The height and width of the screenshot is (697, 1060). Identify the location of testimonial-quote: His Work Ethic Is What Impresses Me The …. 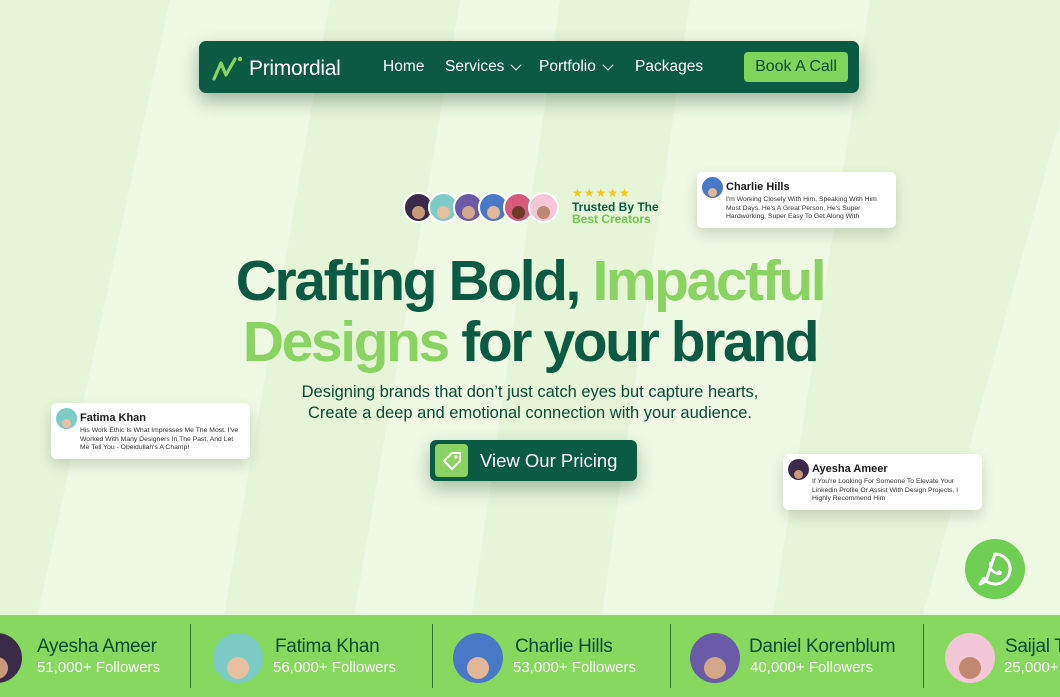
(159, 439).